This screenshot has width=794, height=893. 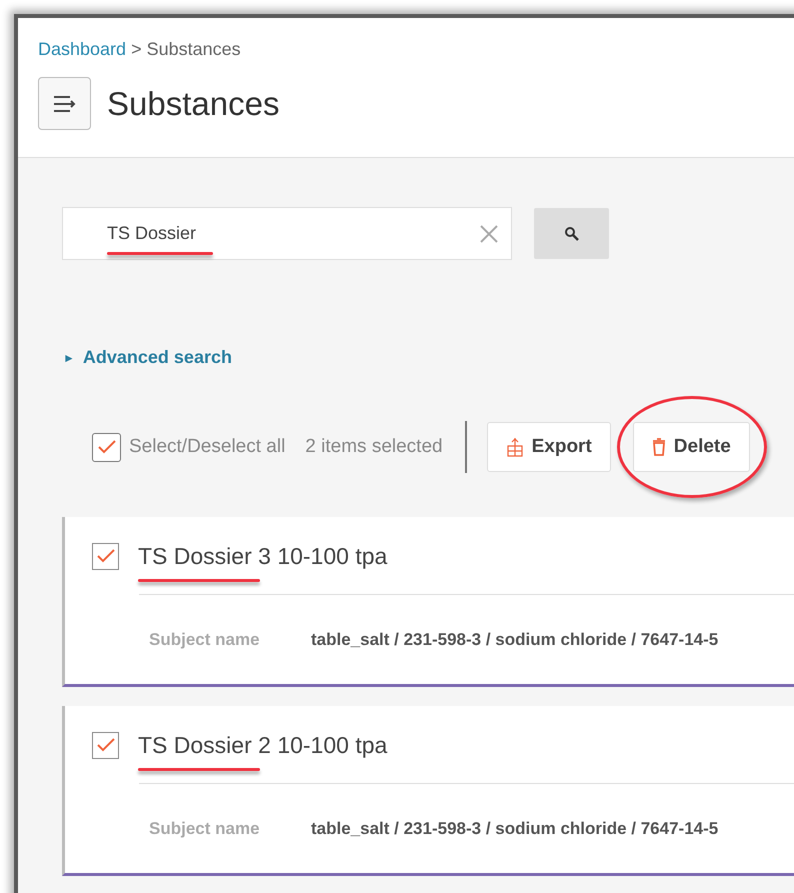 What do you see at coordinates (263, 745) in the screenshot?
I see `result-title: TS Dossier 2 10-100 tpa` at bounding box center [263, 745].